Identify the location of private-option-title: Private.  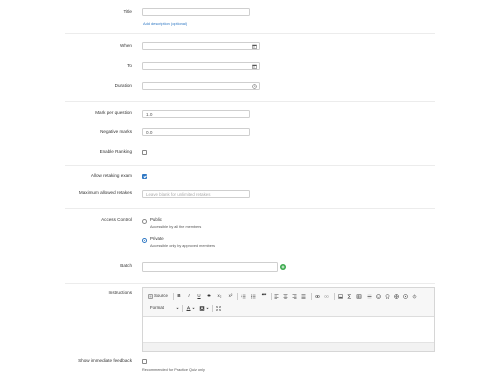
(157, 238).